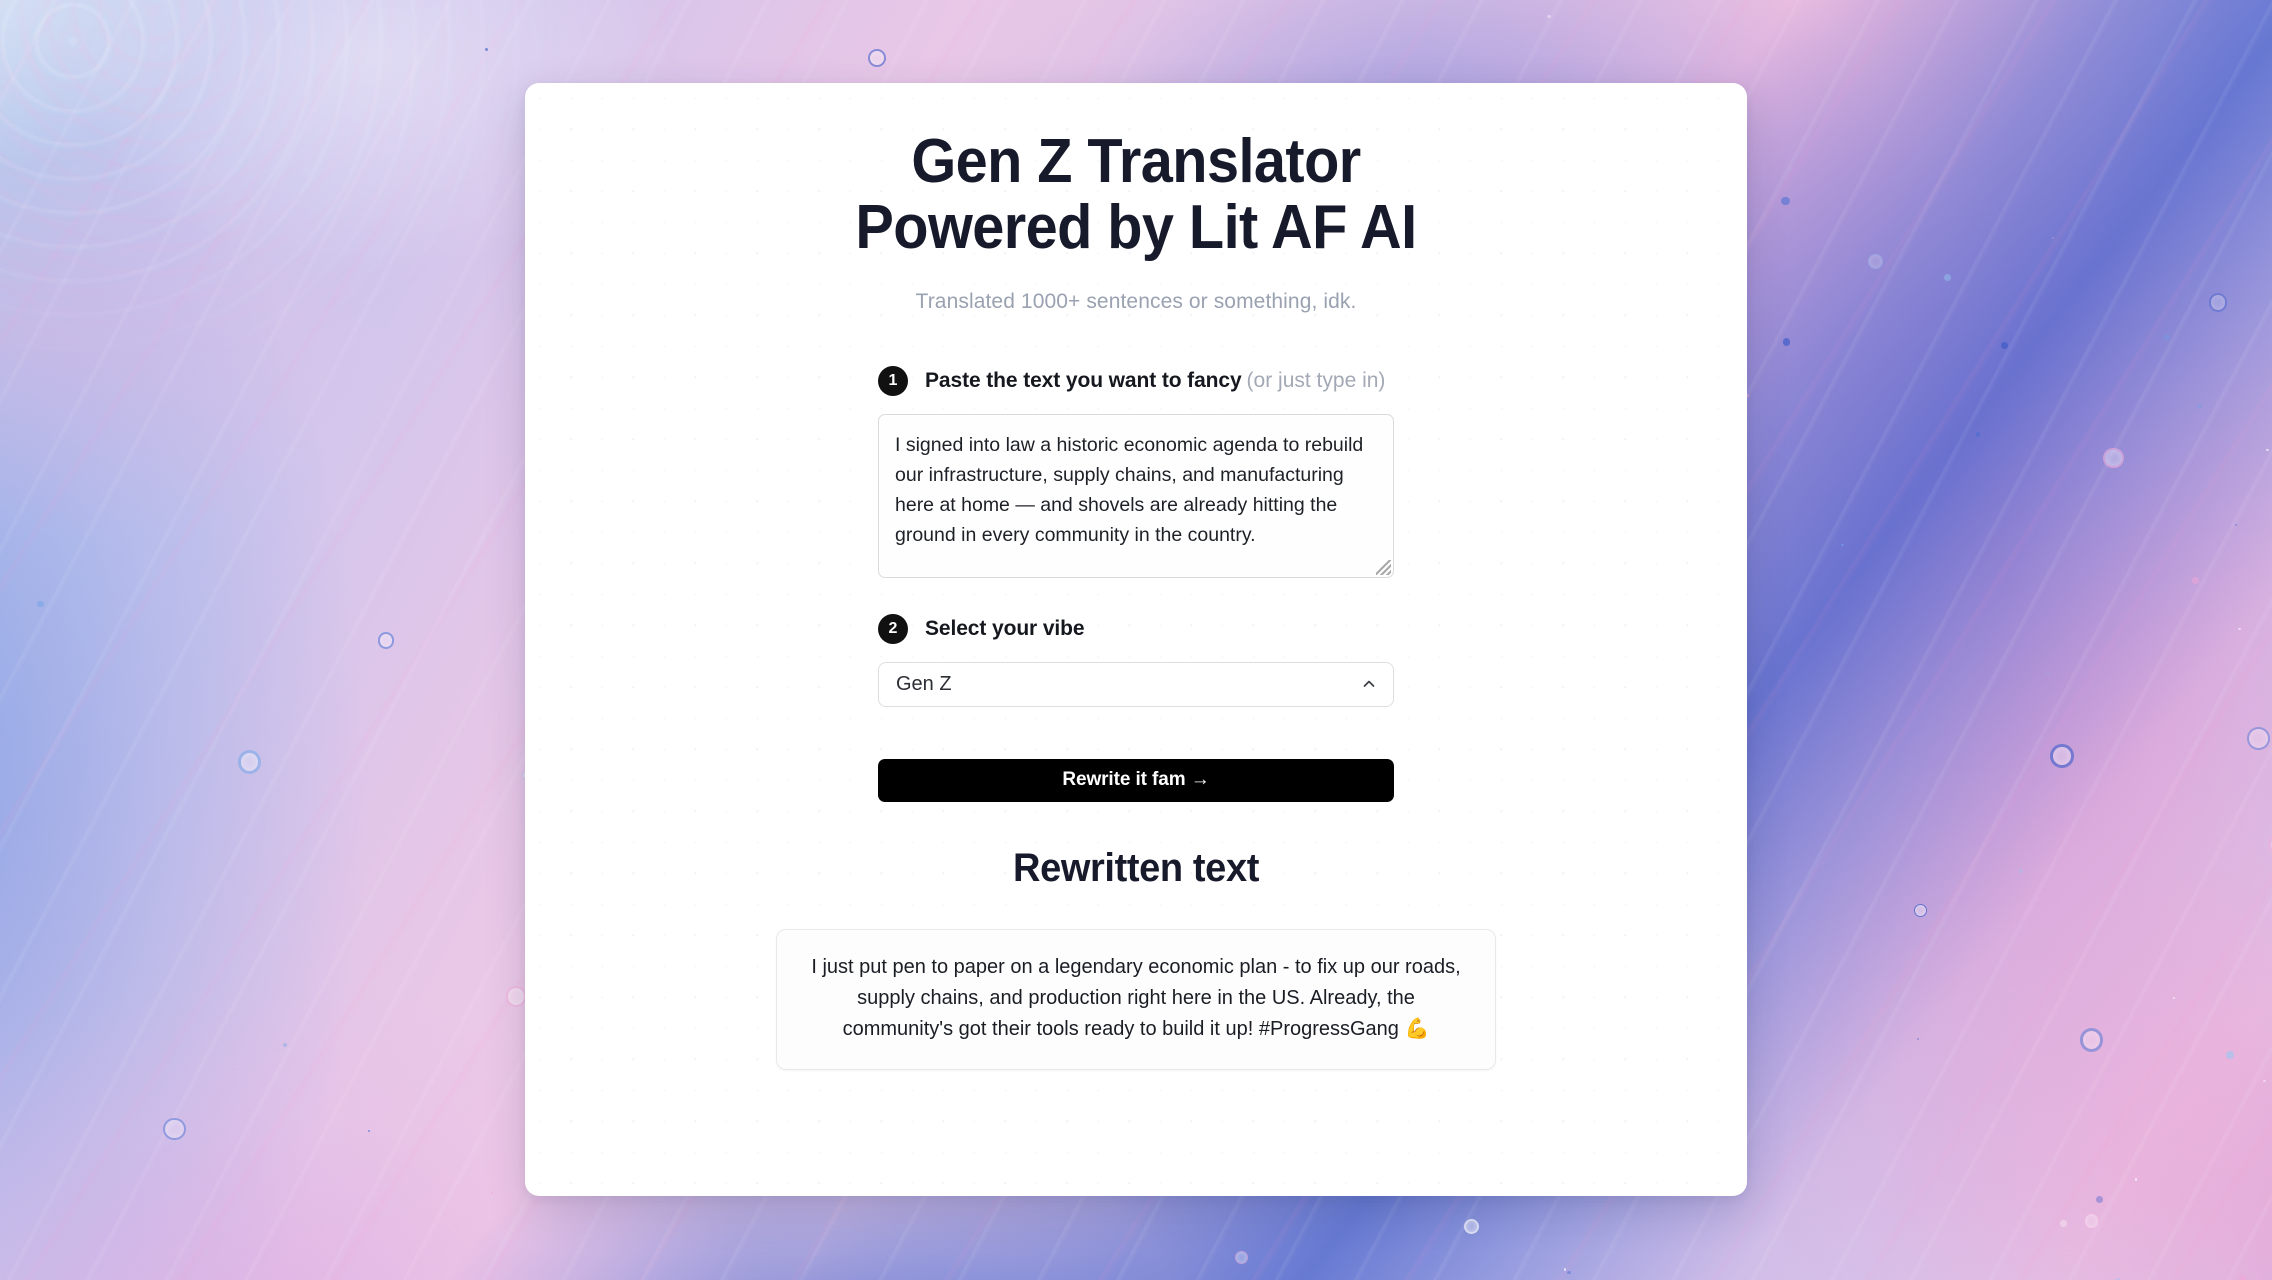 This screenshot has height=1280, width=2272. Describe the element at coordinates (1136, 780) in the screenshot. I see `rewrite-button: Rewrite it fam →` at that location.